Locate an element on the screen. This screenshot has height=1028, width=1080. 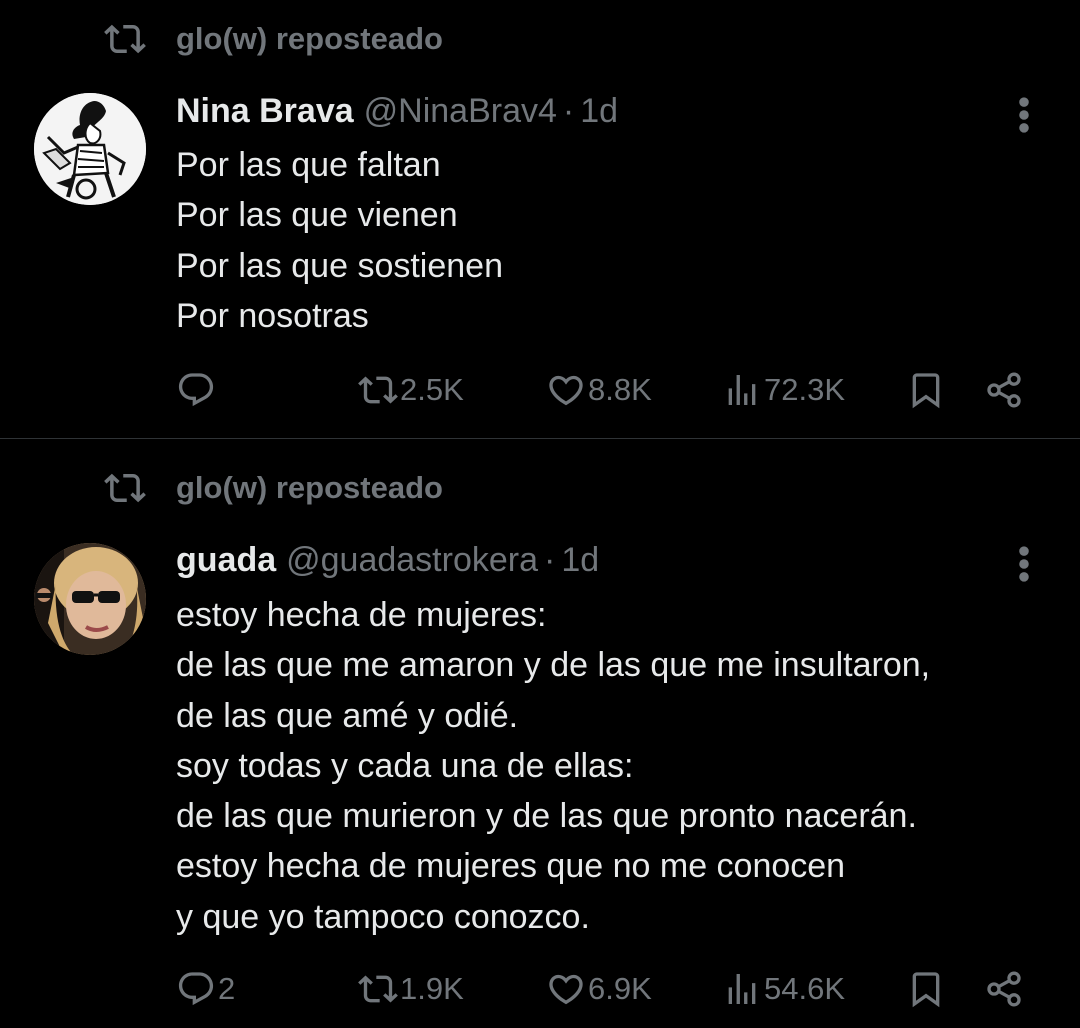
tweet-line: Por las que faltan is located at coordinates (308, 165).